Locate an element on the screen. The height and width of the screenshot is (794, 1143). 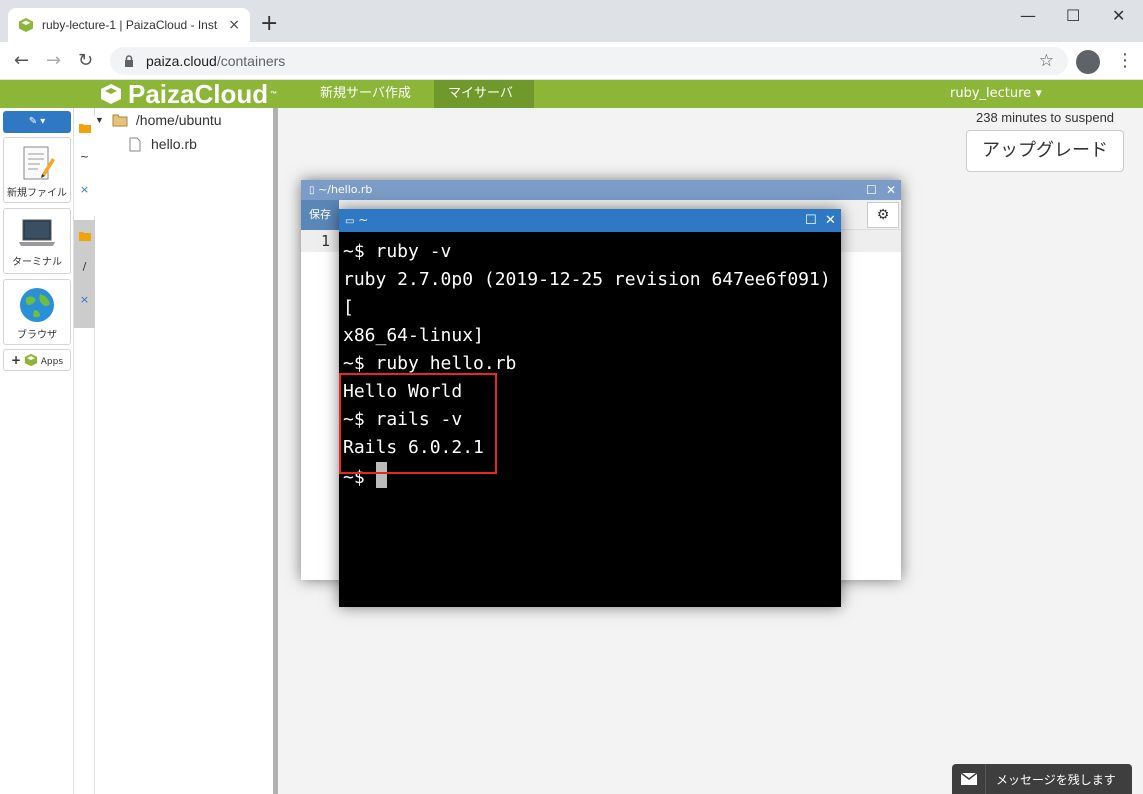
new-tab-button: + is located at coordinates (269, 24).